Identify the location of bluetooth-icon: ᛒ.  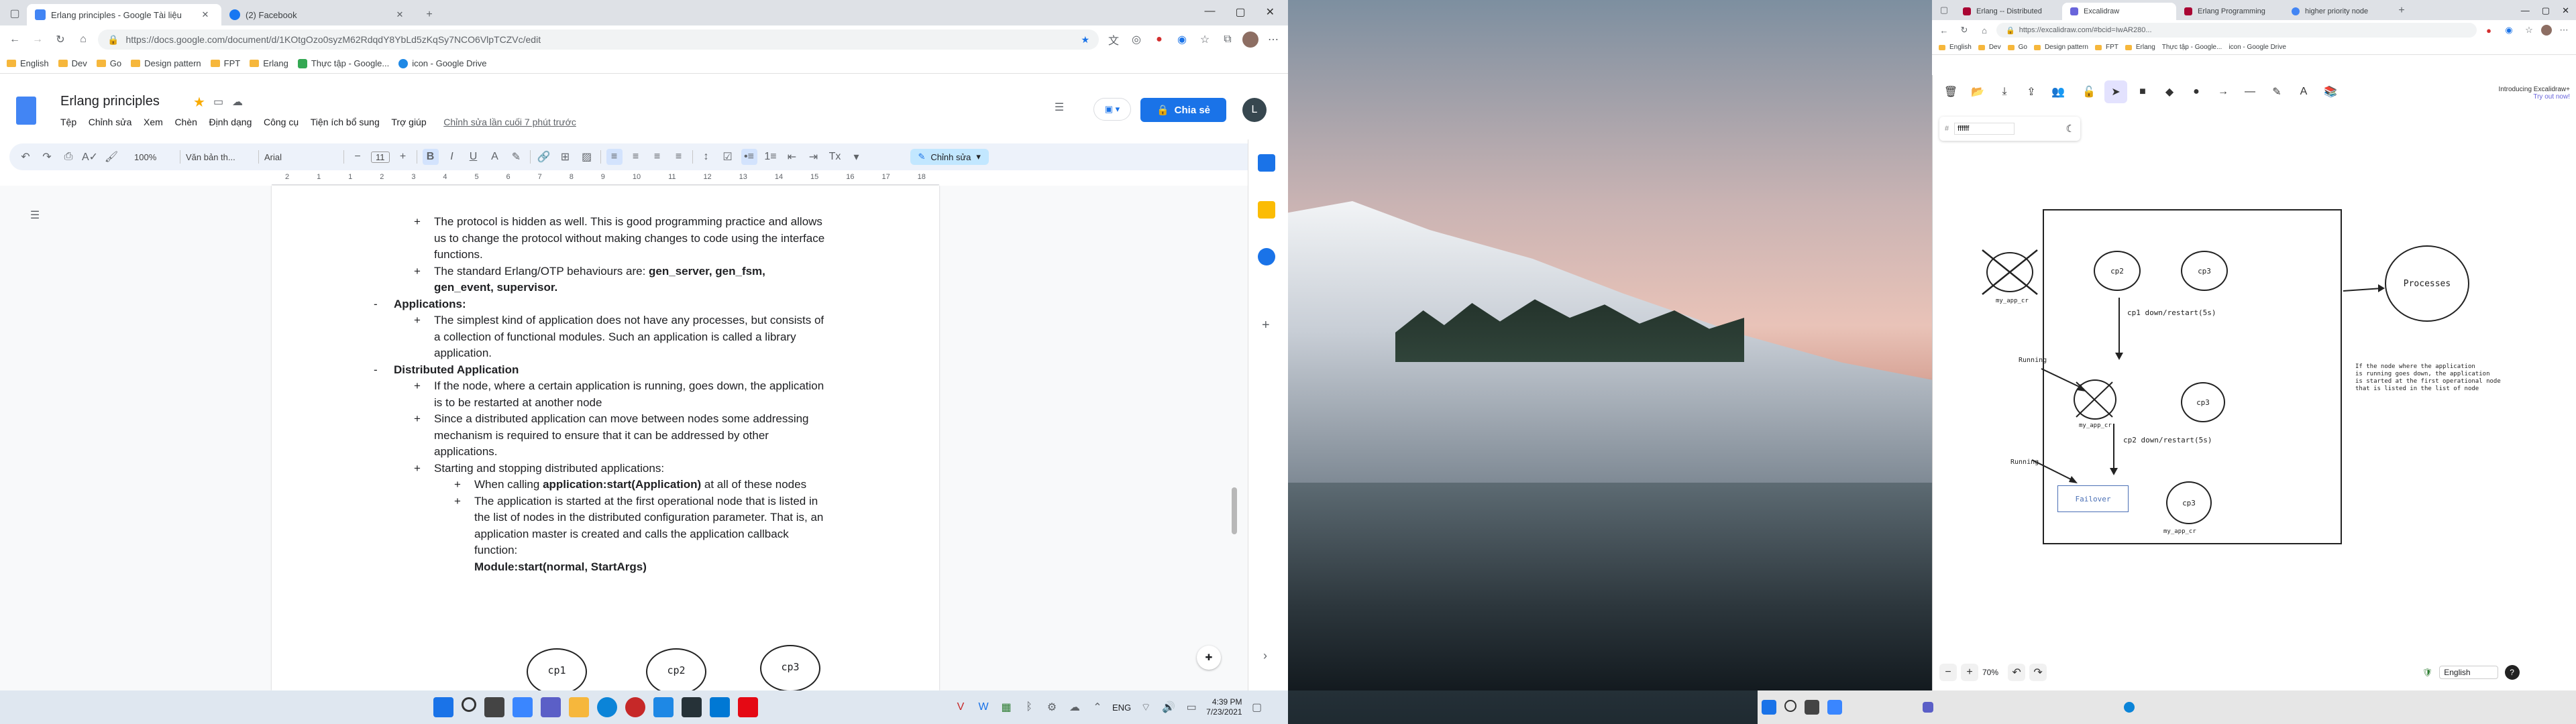
(1029, 707).